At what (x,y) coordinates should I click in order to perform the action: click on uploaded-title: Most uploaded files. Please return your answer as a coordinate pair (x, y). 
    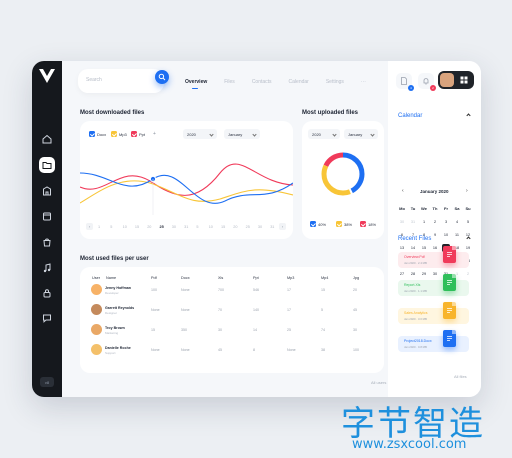
    Looking at the image, I should click on (330, 113).